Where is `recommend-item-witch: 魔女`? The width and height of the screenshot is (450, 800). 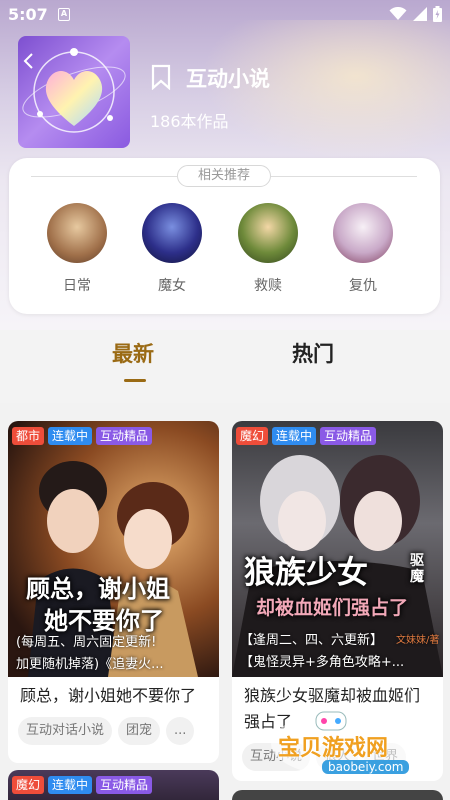 recommend-item-witch: 魔女 is located at coordinates (172, 249).